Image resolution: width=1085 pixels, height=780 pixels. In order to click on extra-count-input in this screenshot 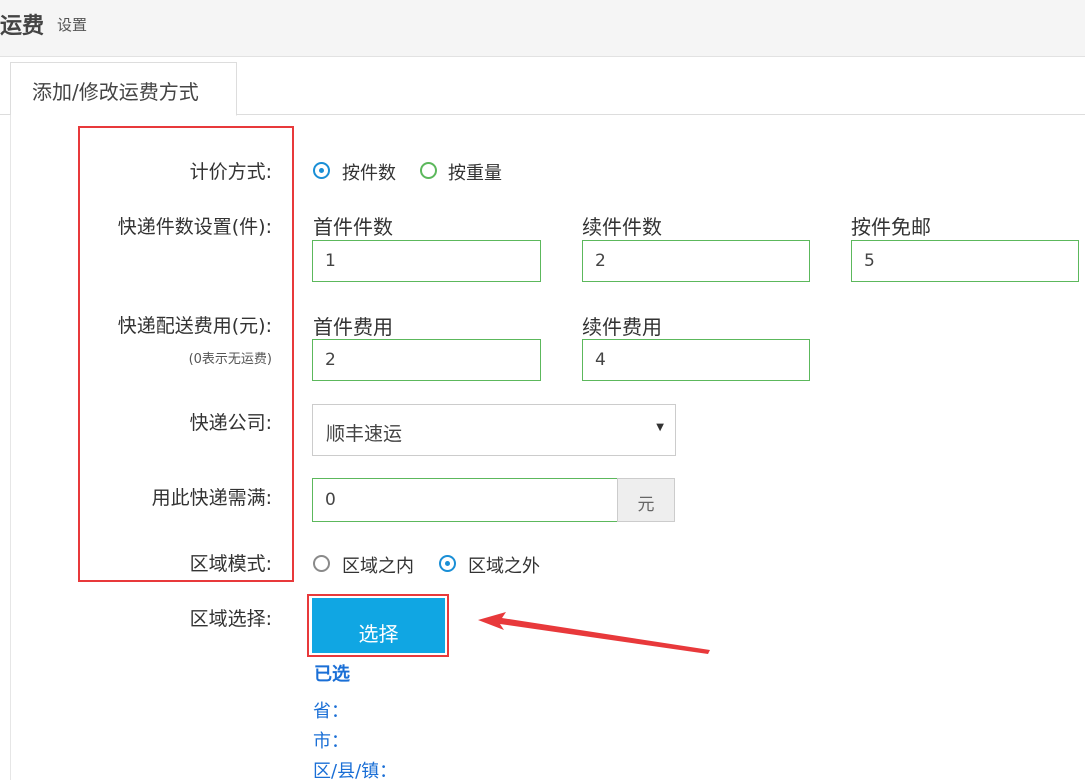, I will do `click(696, 261)`.